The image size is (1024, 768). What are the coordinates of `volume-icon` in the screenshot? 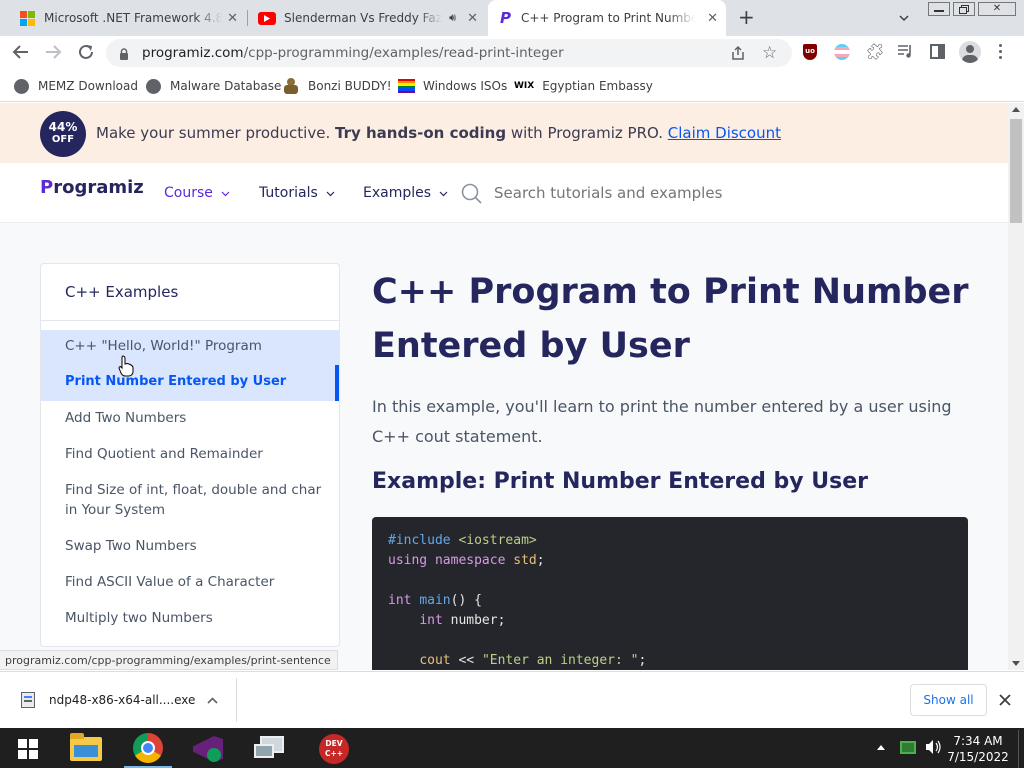 It's located at (933, 749).